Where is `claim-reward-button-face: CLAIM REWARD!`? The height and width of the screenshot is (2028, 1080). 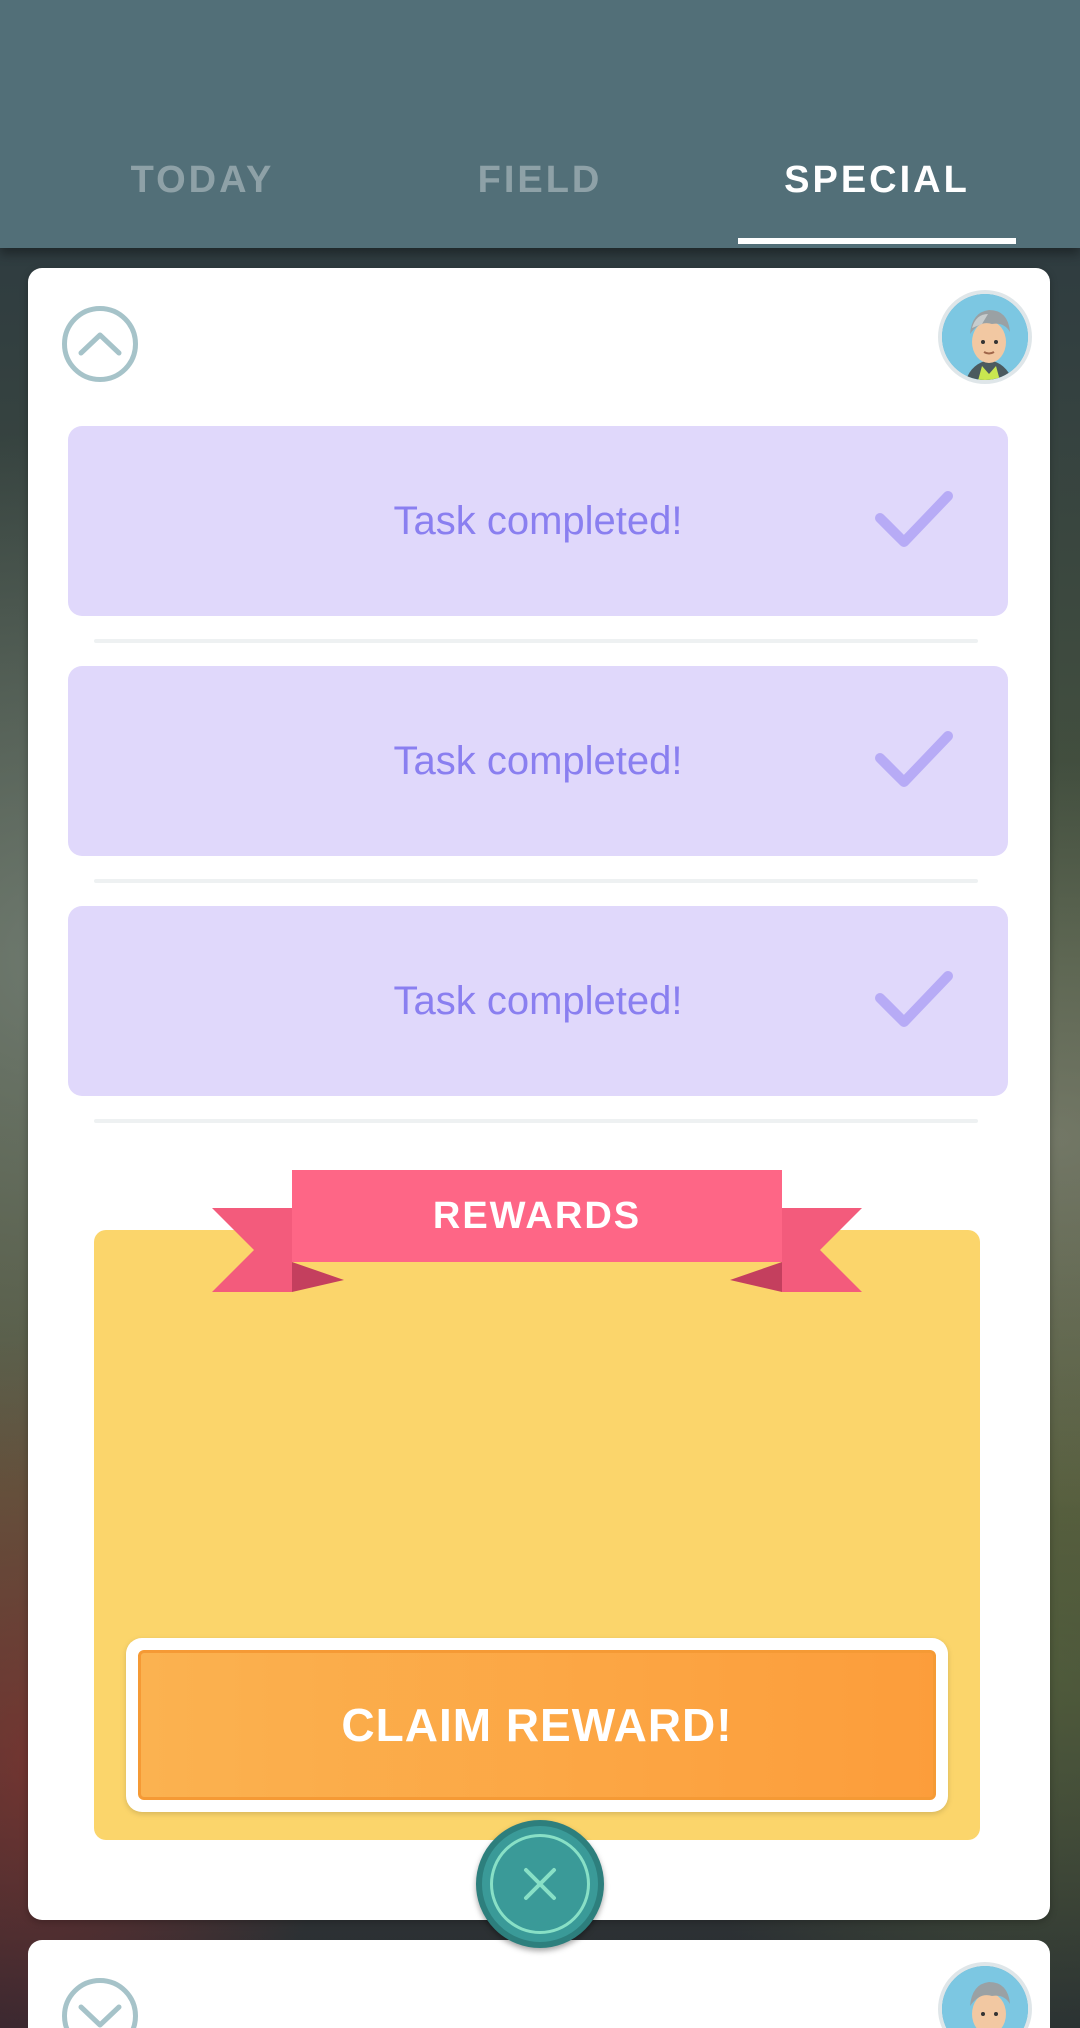 claim-reward-button-face: CLAIM REWARD! is located at coordinates (537, 1725).